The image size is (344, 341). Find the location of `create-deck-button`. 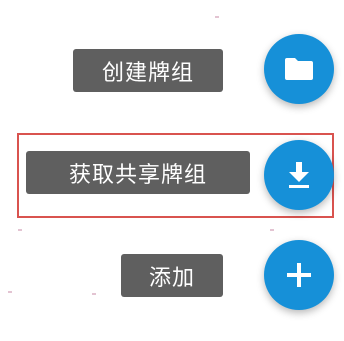

create-deck-button is located at coordinates (299, 69).